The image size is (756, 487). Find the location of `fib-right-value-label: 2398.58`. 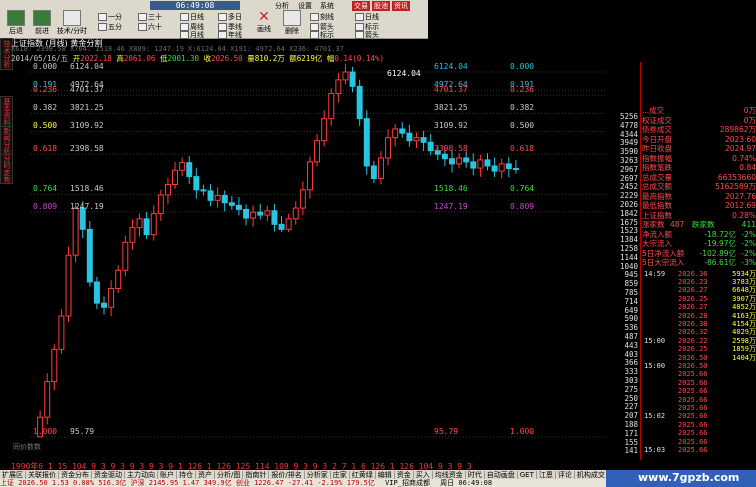

fib-right-value-label: 2398.58 is located at coordinates (451, 149).